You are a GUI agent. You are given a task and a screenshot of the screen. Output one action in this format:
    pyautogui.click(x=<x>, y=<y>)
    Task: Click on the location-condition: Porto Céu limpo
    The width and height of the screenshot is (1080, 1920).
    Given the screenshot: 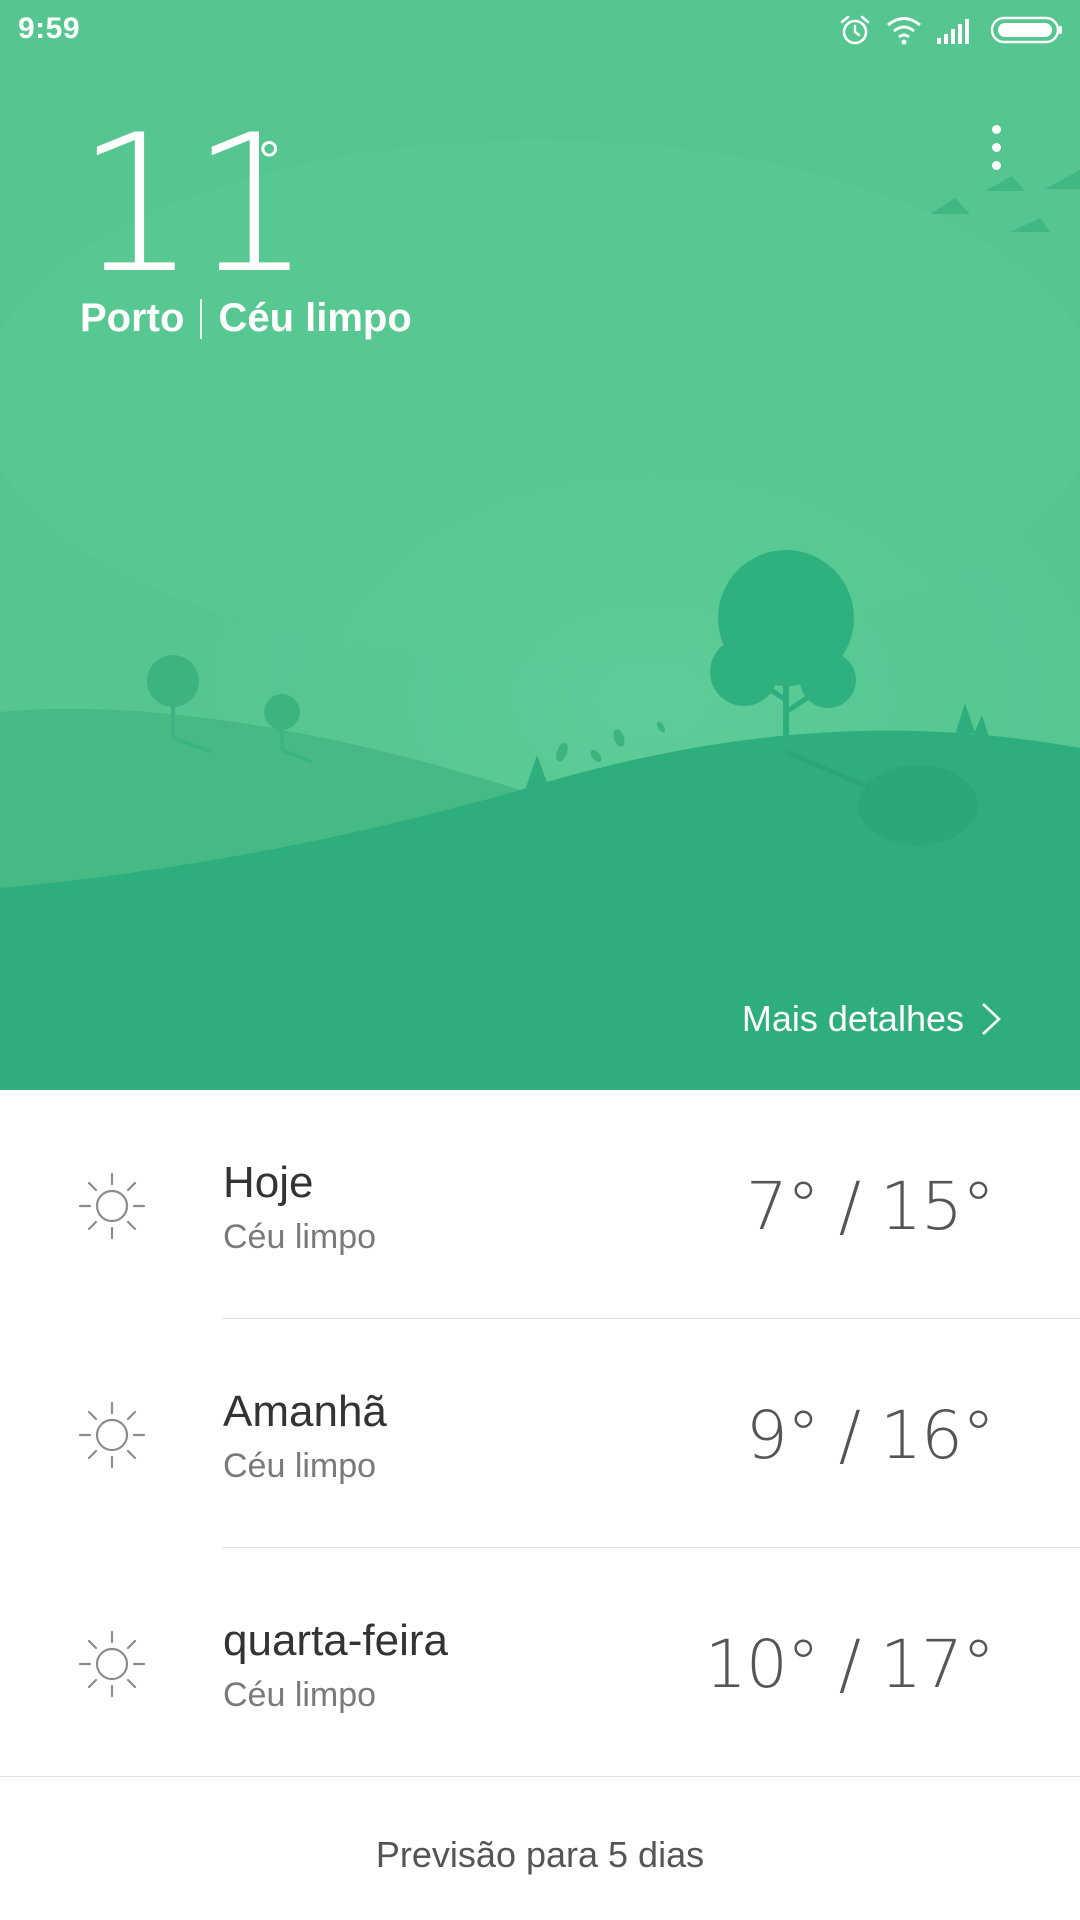 What is the action you would take?
    pyautogui.click(x=246, y=318)
    